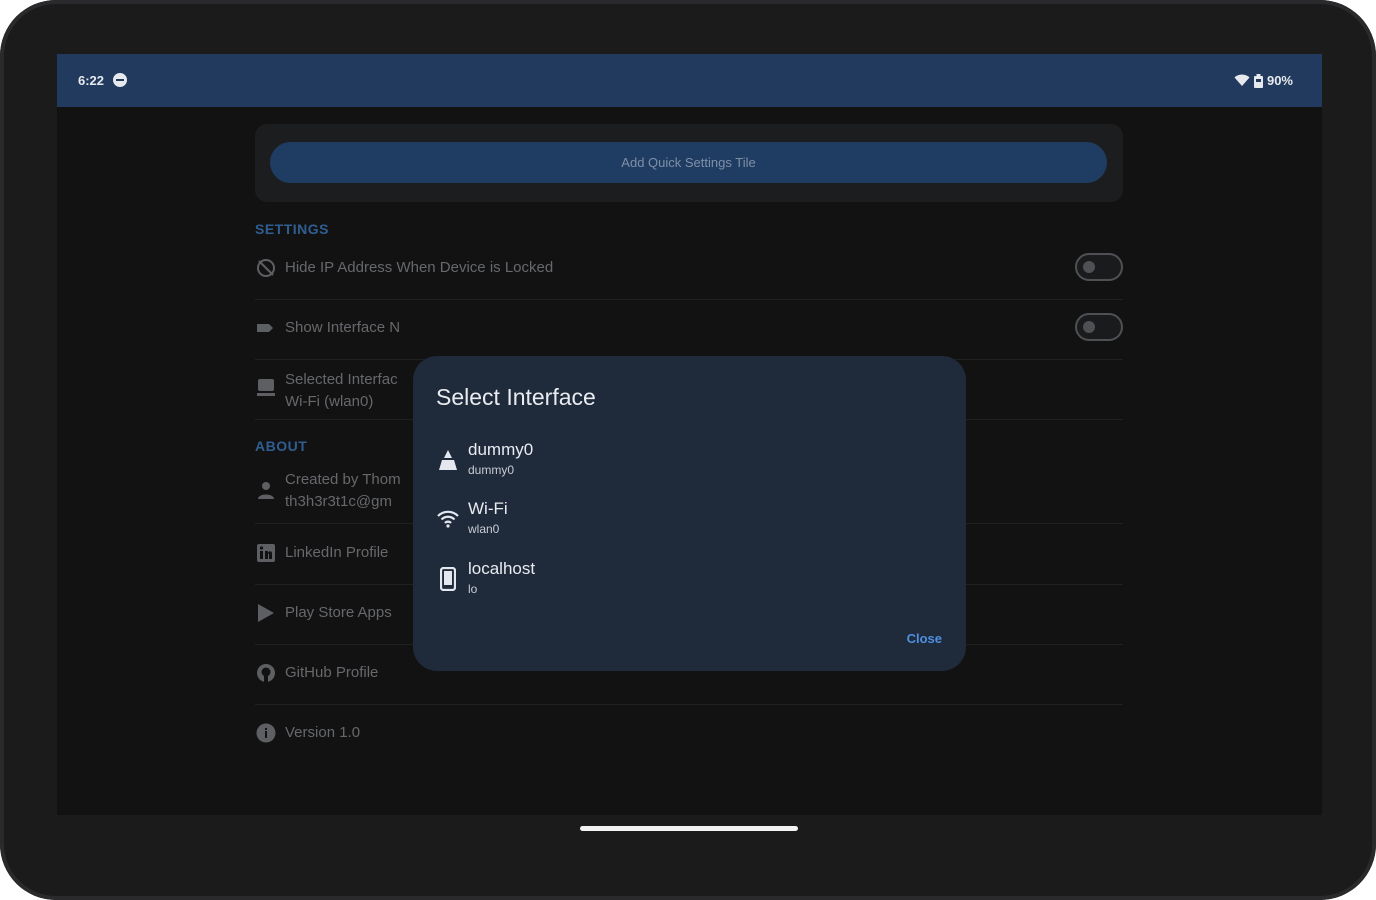 The width and height of the screenshot is (1376, 900). I want to click on created-by-email: th3h3r3t1c@gm, so click(338, 501).